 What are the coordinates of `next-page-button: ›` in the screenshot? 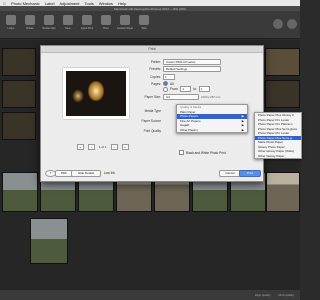 It's located at (114, 147).